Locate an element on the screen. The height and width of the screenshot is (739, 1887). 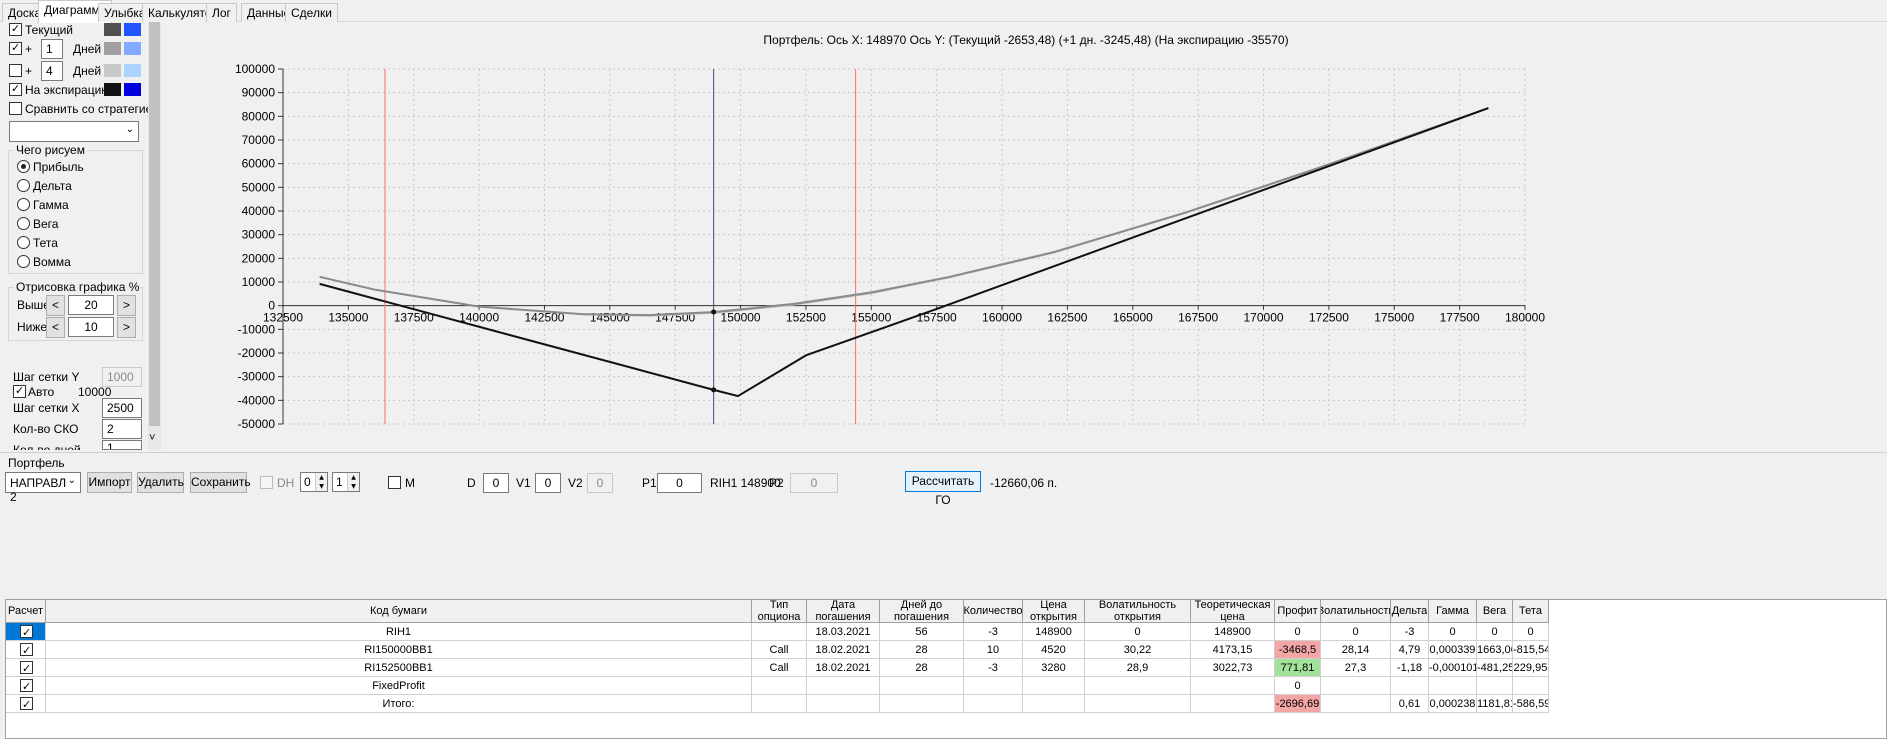
compare-strategy-select: ⌄ is located at coordinates (74, 131).